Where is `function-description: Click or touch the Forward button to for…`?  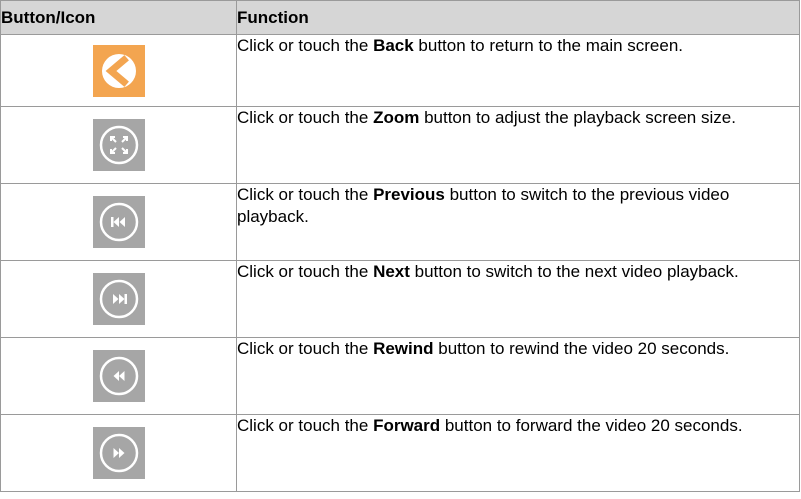 function-description: Click or touch the Forward button to for… is located at coordinates (518, 453).